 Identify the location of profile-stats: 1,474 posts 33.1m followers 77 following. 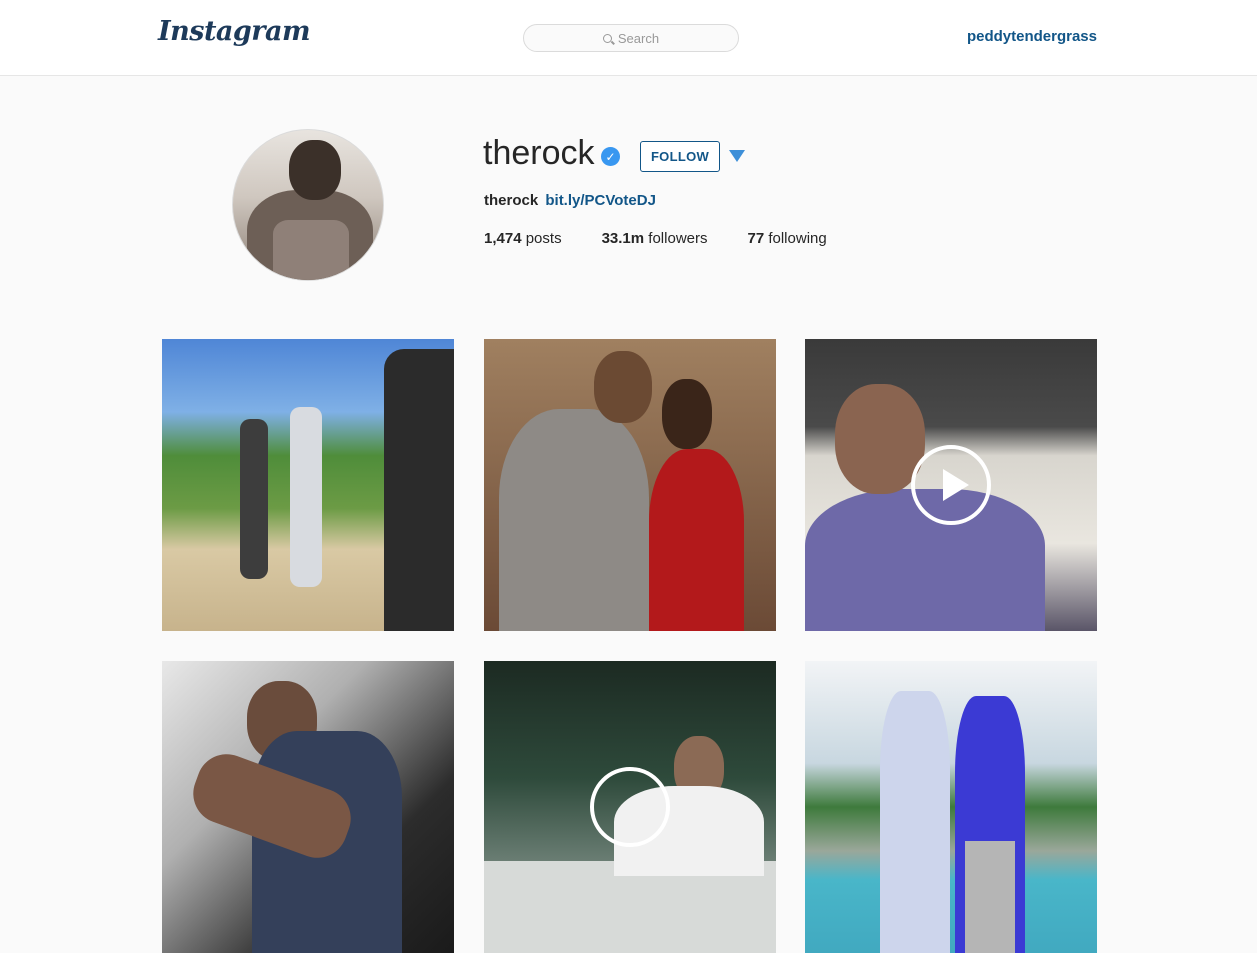
(675, 238).